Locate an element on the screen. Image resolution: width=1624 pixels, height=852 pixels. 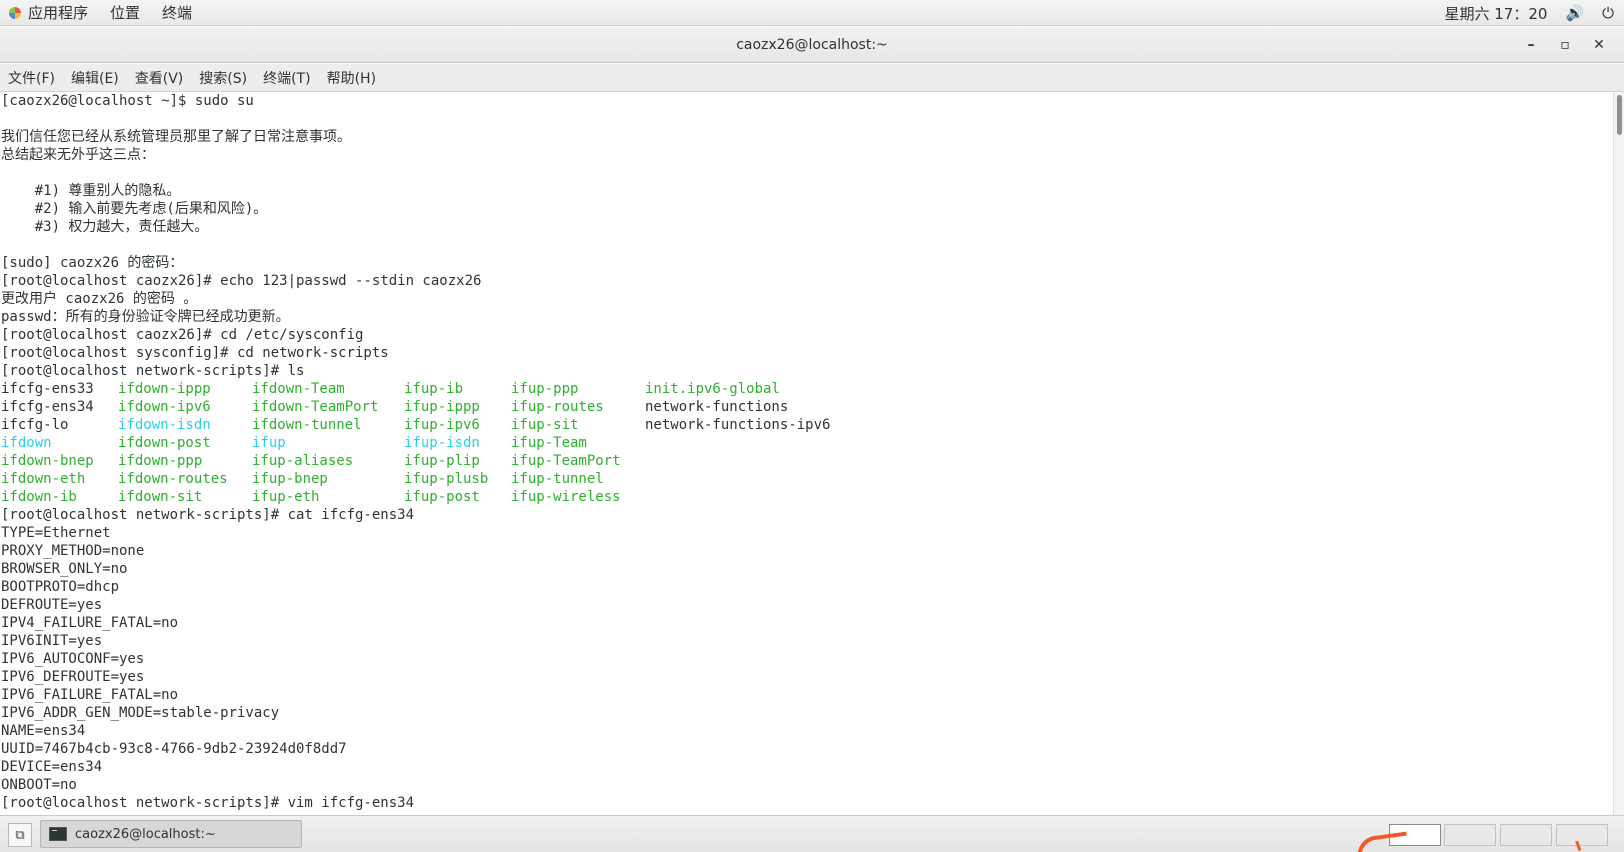
ls-entry: ifdown is located at coordinates (26, 443).